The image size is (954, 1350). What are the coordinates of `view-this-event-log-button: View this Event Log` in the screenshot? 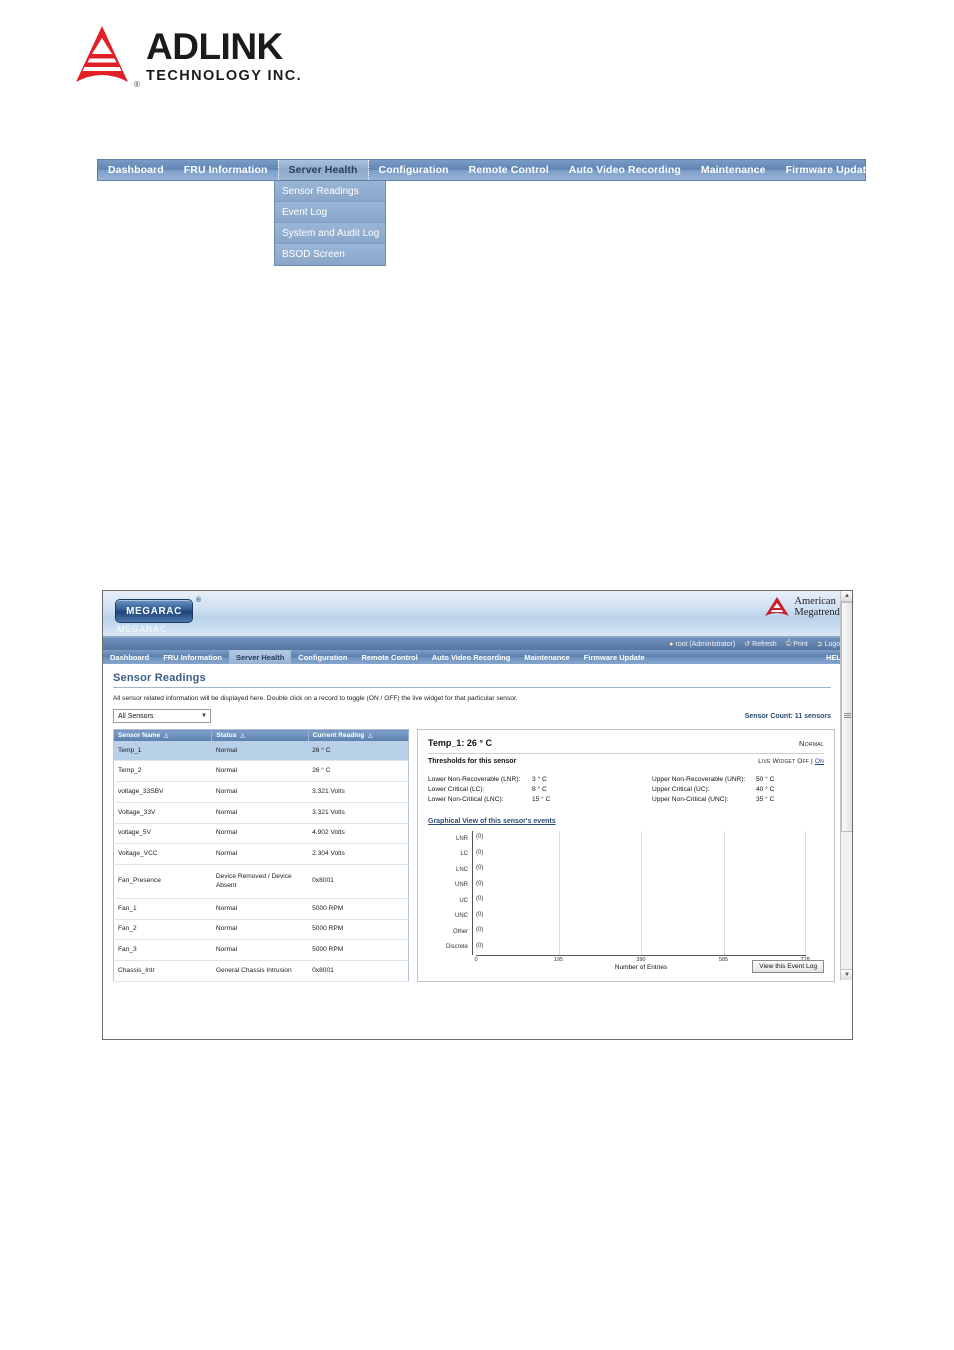 It's located at (788, 966).